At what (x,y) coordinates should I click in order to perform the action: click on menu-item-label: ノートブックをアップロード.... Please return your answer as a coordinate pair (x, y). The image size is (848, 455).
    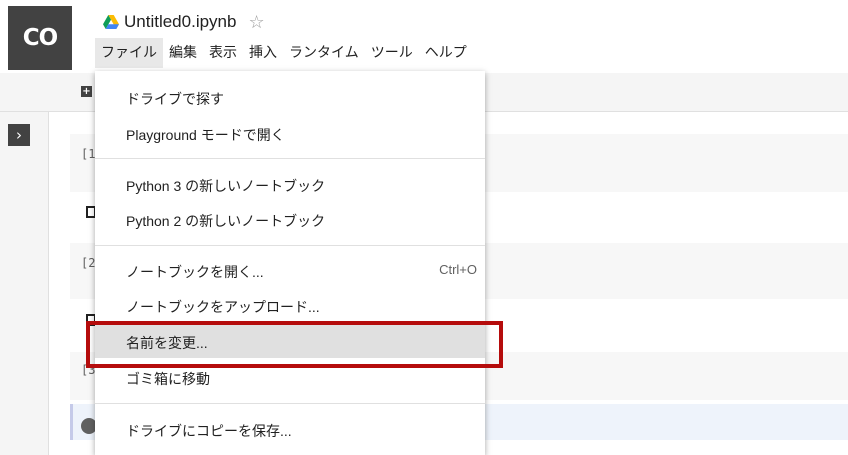
    Looking at the image, I should click on (223, 307).